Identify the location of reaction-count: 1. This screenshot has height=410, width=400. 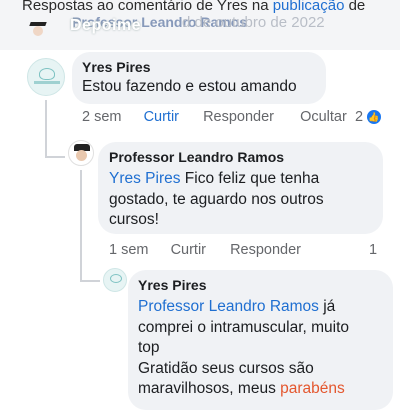
(373, 250).